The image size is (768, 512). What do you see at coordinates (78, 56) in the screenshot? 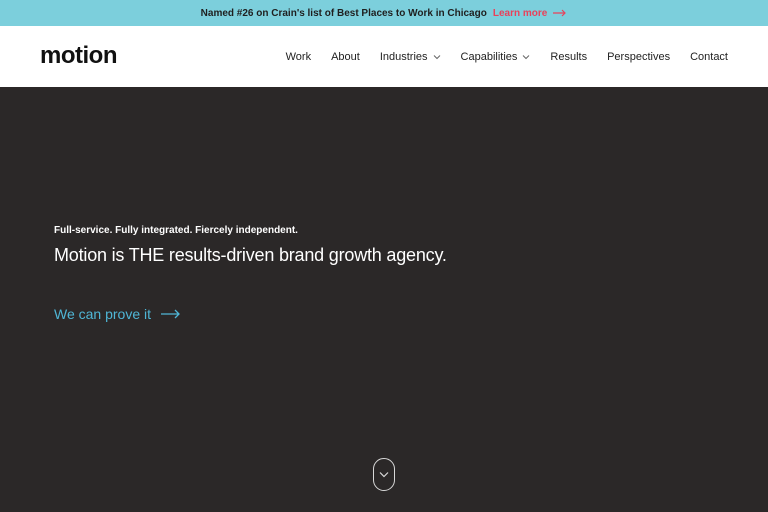
I see `logo: motion` at bounding box center [78, 56].